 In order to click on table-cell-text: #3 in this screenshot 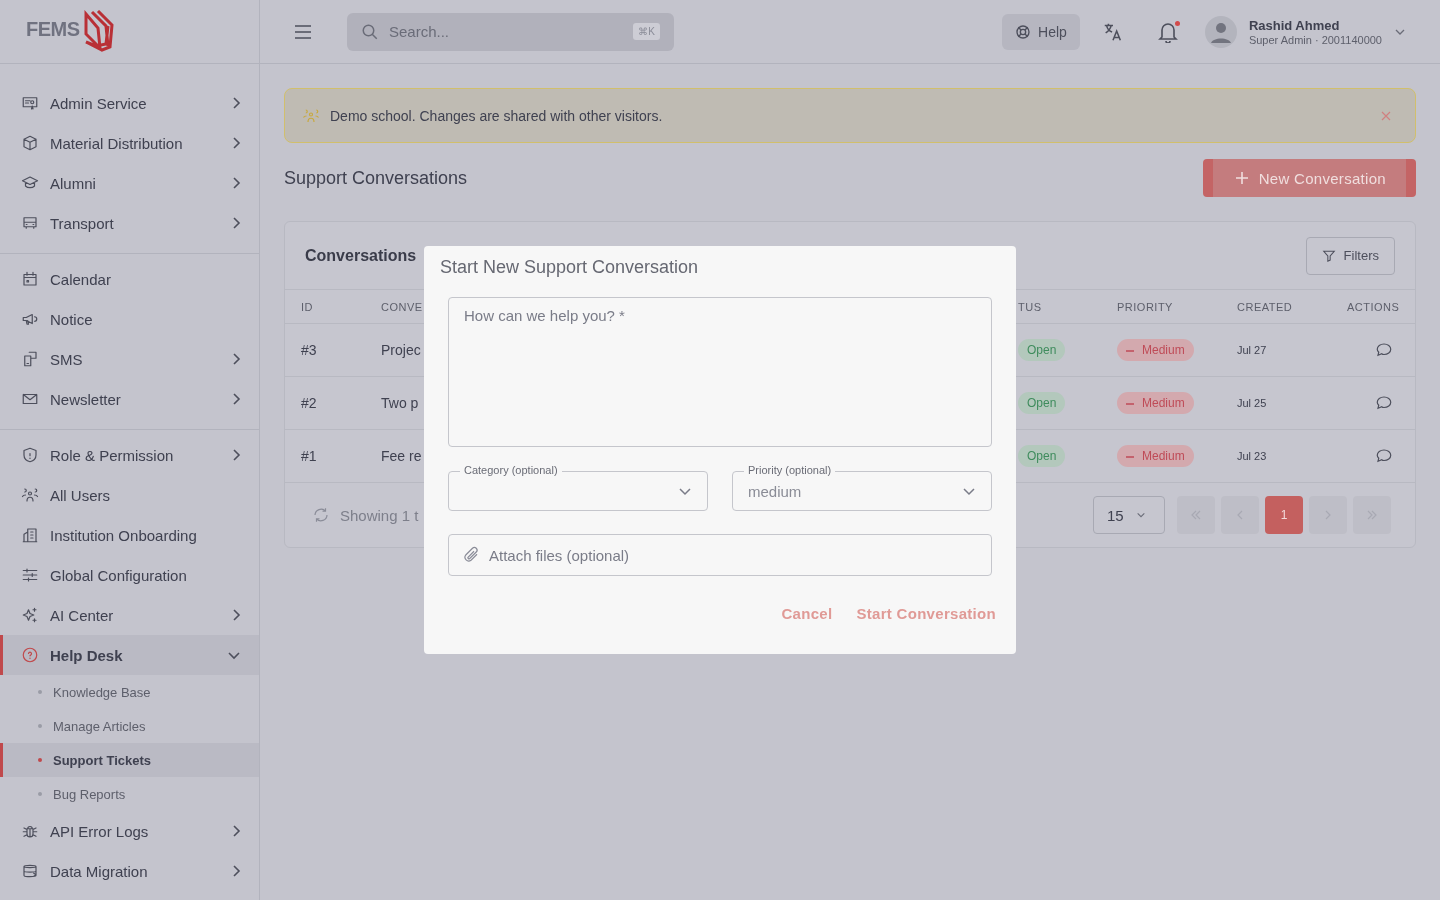, I will do `click(309, 350)`.